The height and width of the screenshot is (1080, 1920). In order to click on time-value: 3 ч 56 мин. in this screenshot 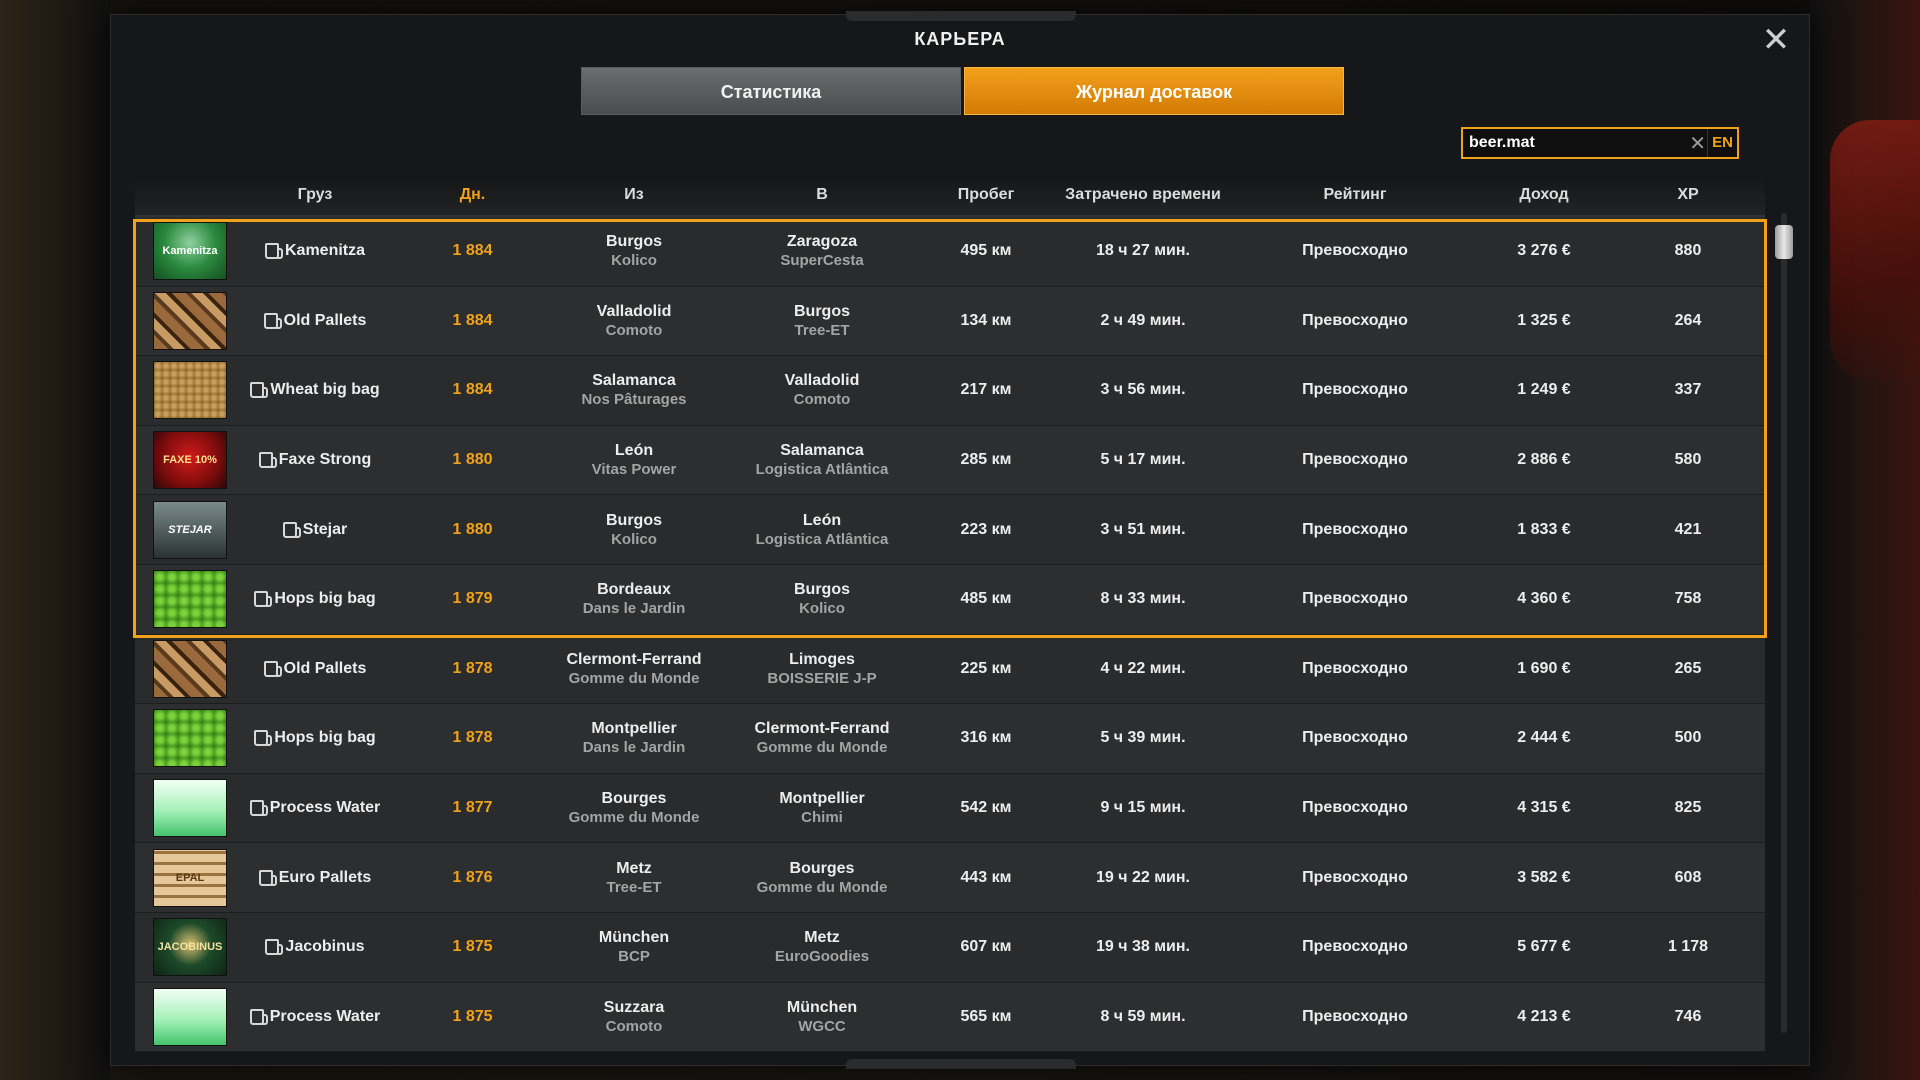, I will do `click(1143, 390)`.